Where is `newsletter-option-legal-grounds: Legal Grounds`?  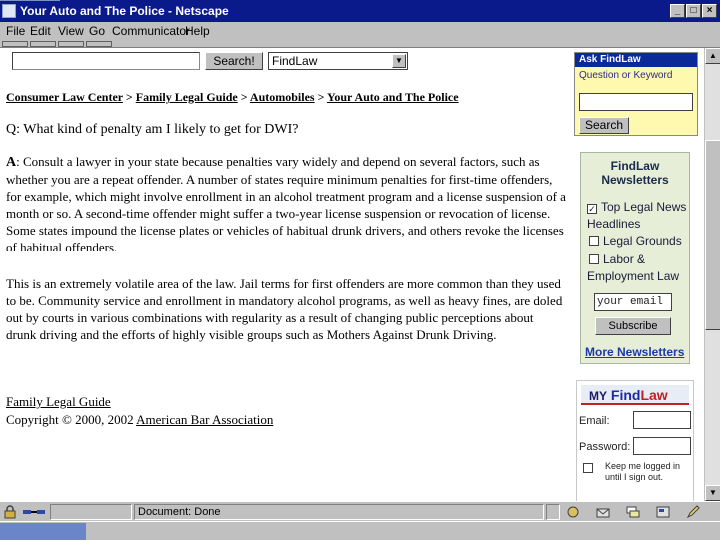
newsletter-option-legal-grounds: Legal Grounds is located at coordinates (639, 241).